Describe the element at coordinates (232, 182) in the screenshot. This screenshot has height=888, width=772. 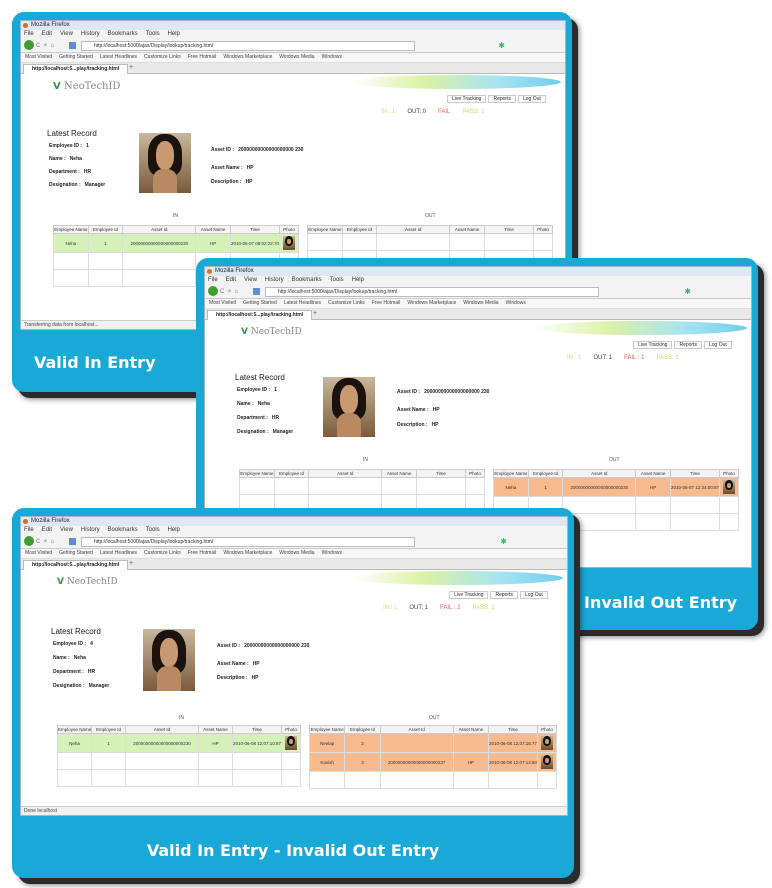
I see `description-field: Description : HP` at that location.